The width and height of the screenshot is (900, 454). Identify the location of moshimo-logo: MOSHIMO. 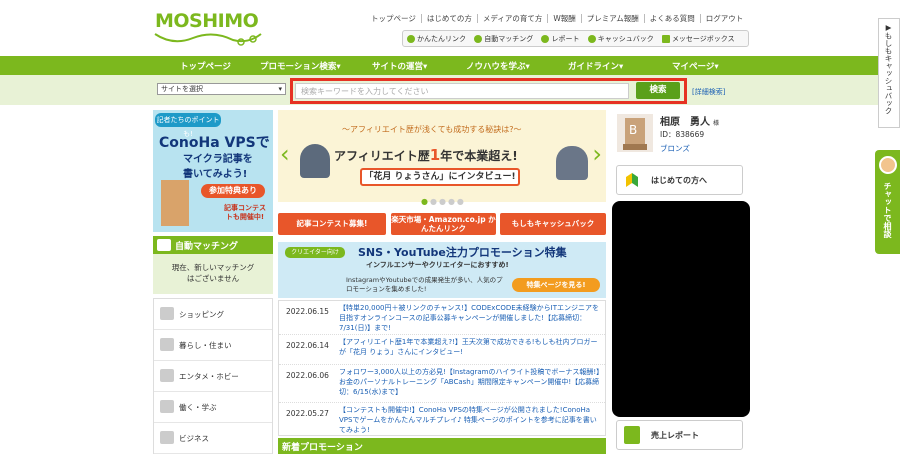
(207, 21).